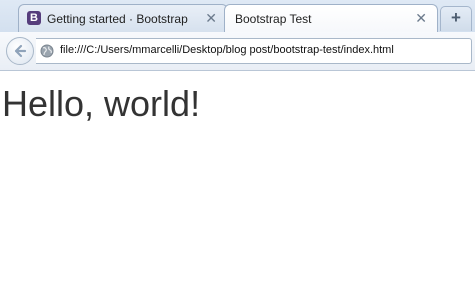  I want to click on tab-getting-started: B Getting started · Bootstrap ✕, so click(123, 18).